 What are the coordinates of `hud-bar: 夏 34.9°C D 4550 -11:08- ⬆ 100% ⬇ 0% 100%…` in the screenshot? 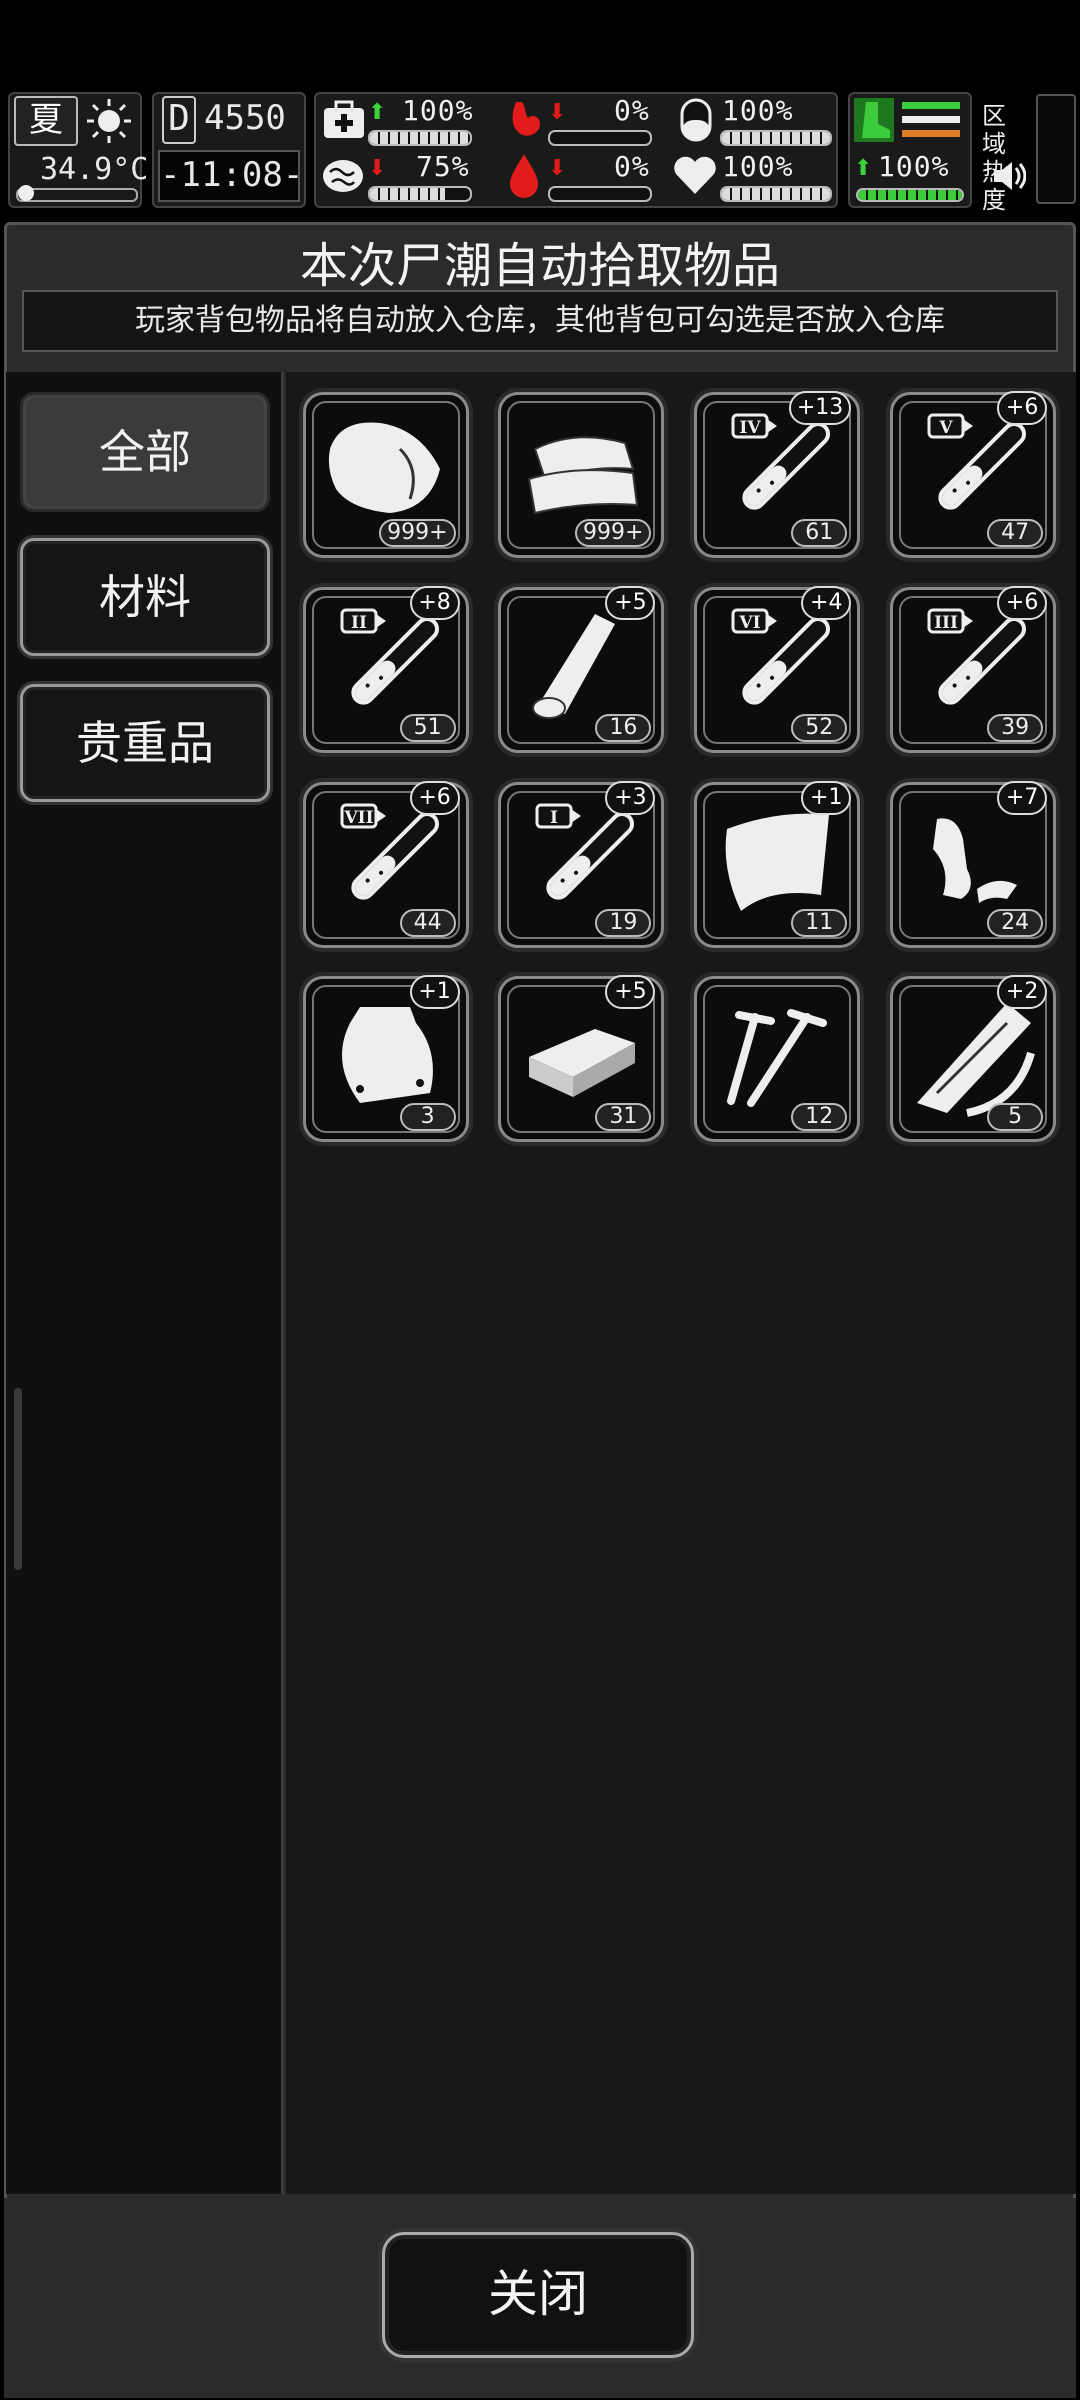 It's located at (540, 151).